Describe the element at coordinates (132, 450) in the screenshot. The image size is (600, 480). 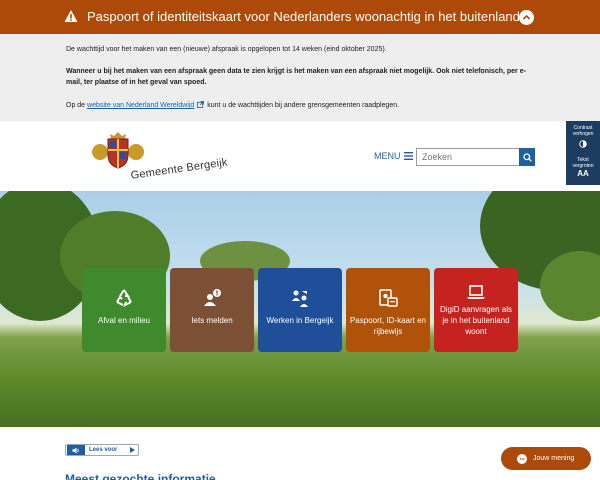
I see `play-icon` at that location.